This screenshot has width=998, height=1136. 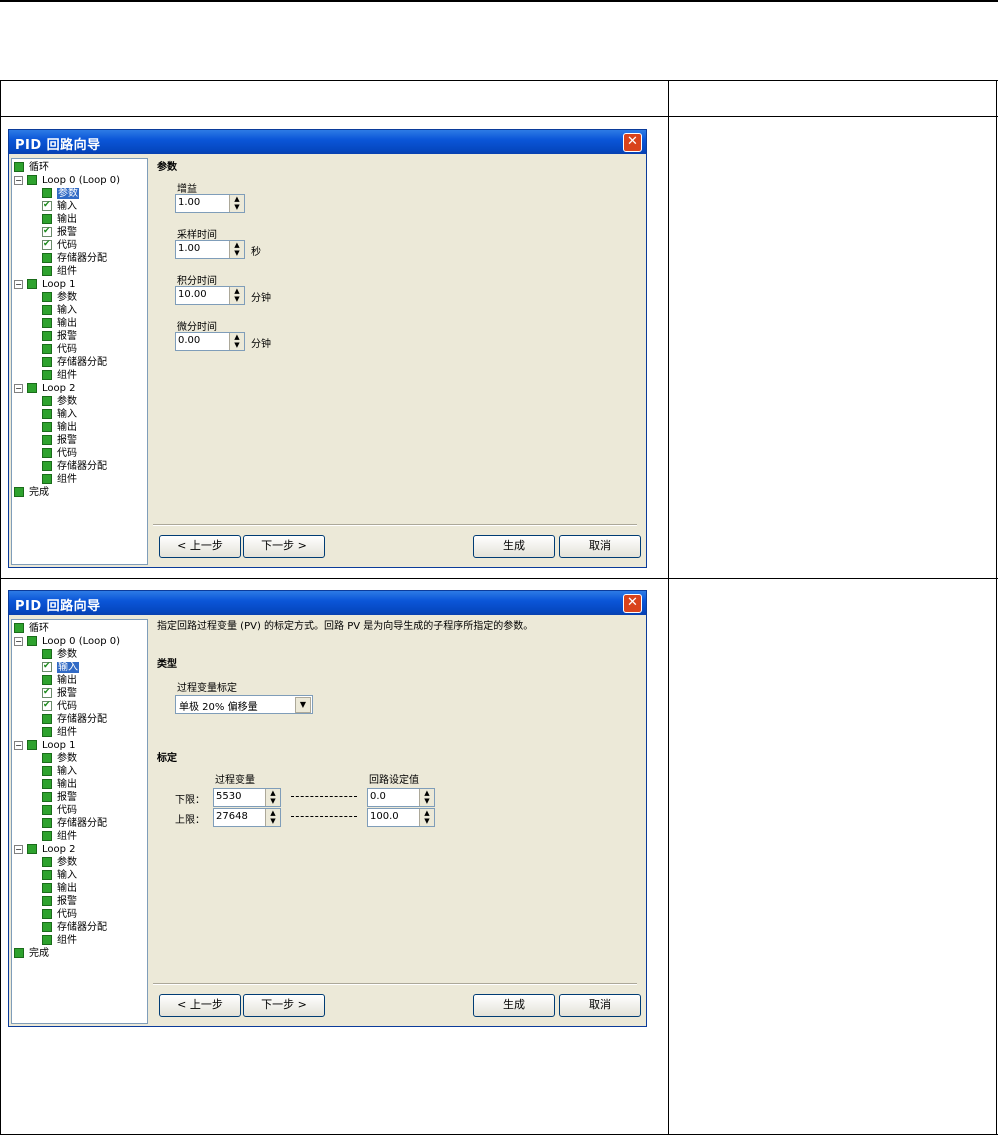 I want to click on high-setpoint-spinner: 100.0 ▲ ▼, so click(x=401, y=817).